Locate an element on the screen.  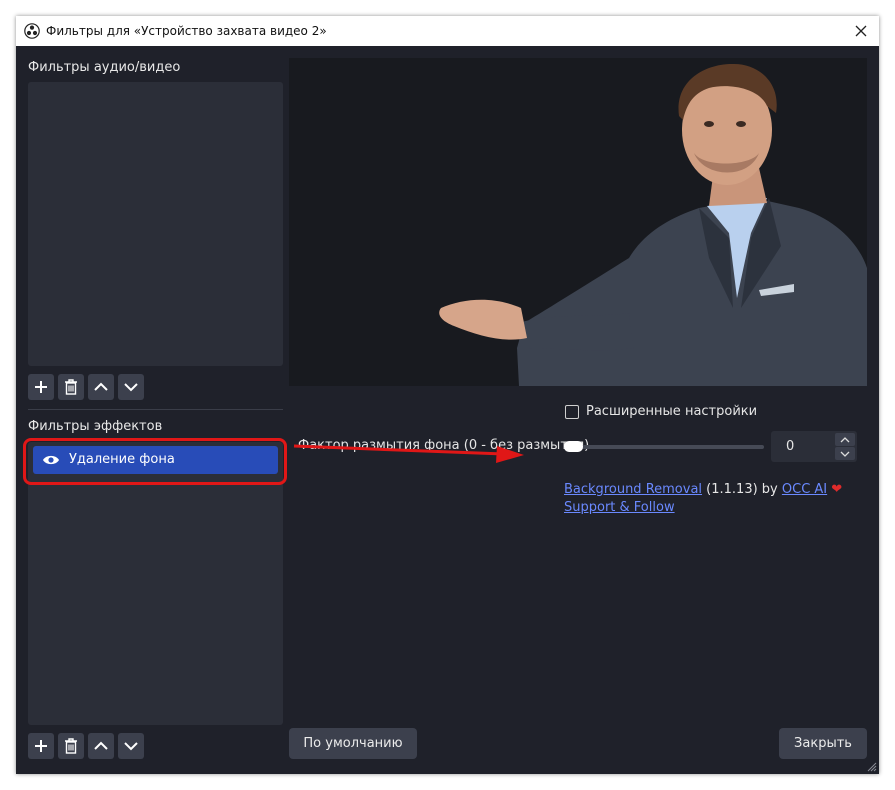
window-close-button is located at coordinates (861, 31).